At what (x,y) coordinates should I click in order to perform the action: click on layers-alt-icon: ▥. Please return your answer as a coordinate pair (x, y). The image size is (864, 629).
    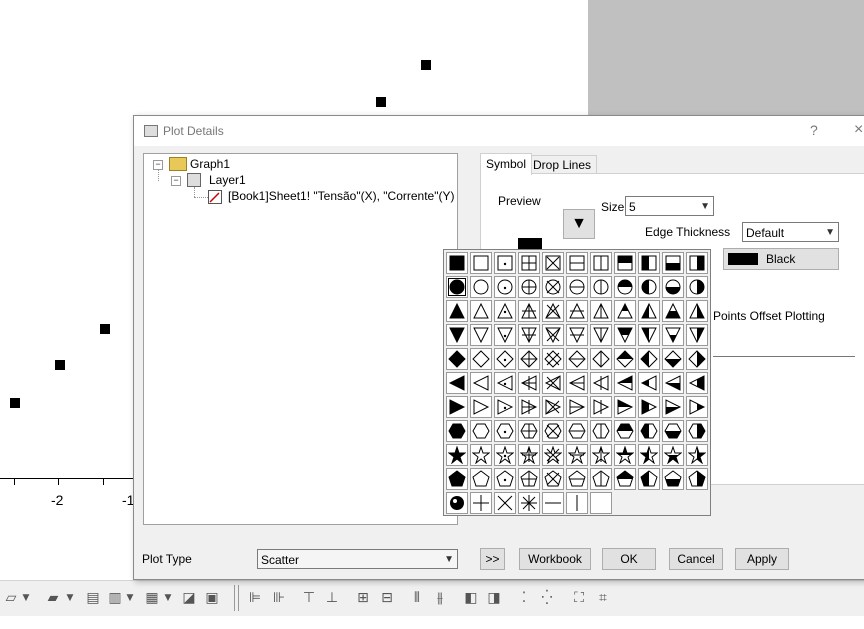
    Looking at the image, I should click on (115, 598).